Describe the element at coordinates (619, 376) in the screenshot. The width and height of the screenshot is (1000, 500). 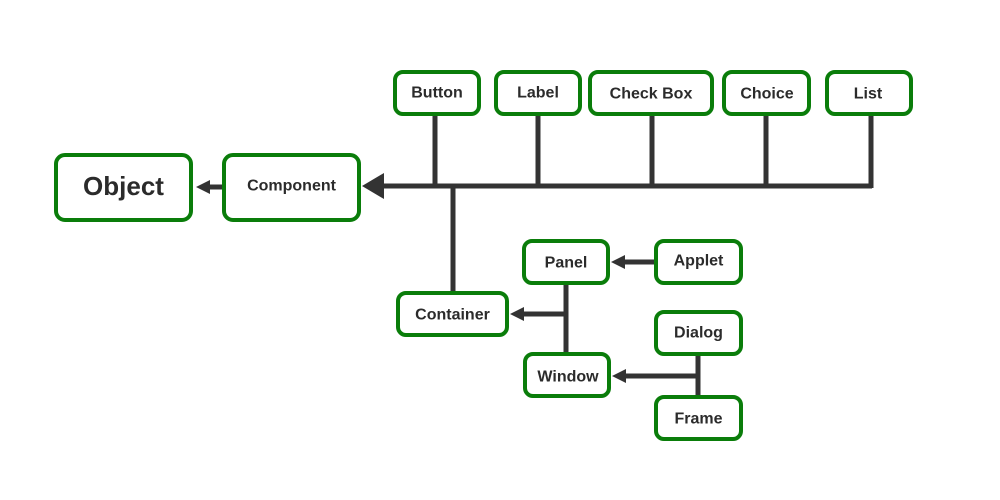
I see `arrowhead-window` at that location.